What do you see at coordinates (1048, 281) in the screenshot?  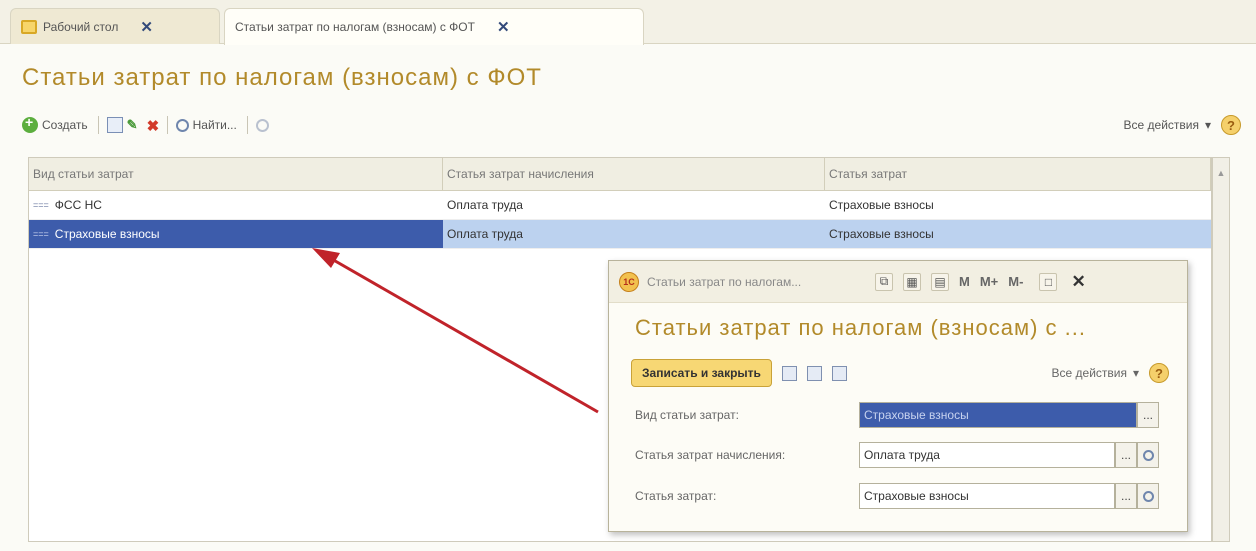 I see `maximize-icon: □` at bounding box center [1048, 281].